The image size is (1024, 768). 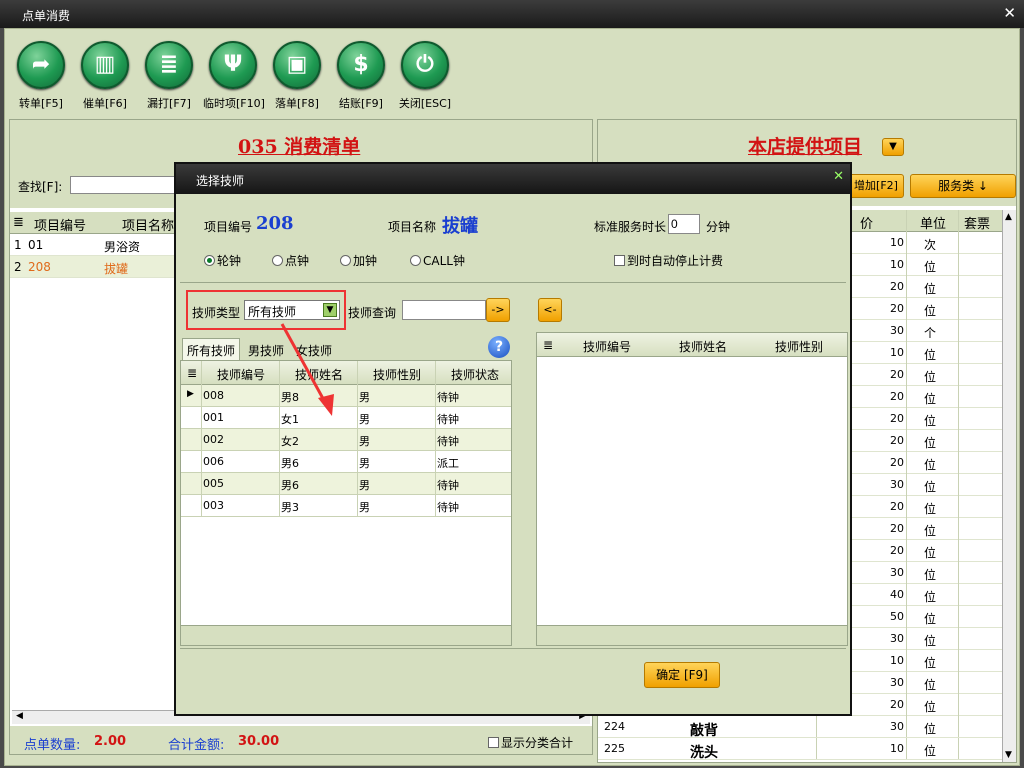 I want to click on item-name-value: 拔罐, so click(x=460, y=226).